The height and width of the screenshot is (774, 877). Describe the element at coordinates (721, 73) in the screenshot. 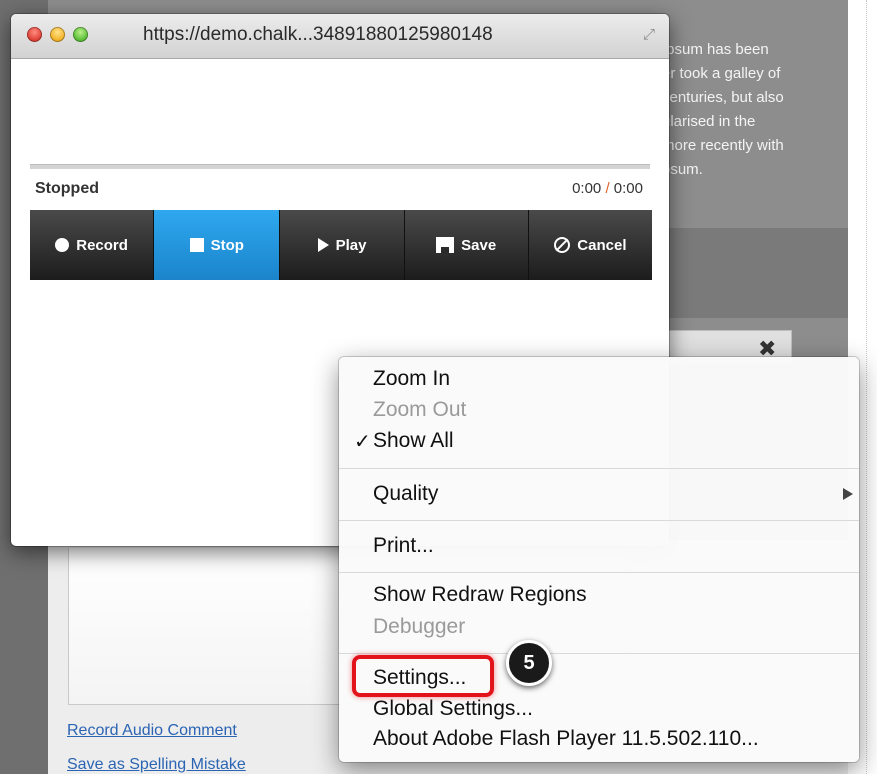

I see `background-text-line: er took a galley of` at that location.